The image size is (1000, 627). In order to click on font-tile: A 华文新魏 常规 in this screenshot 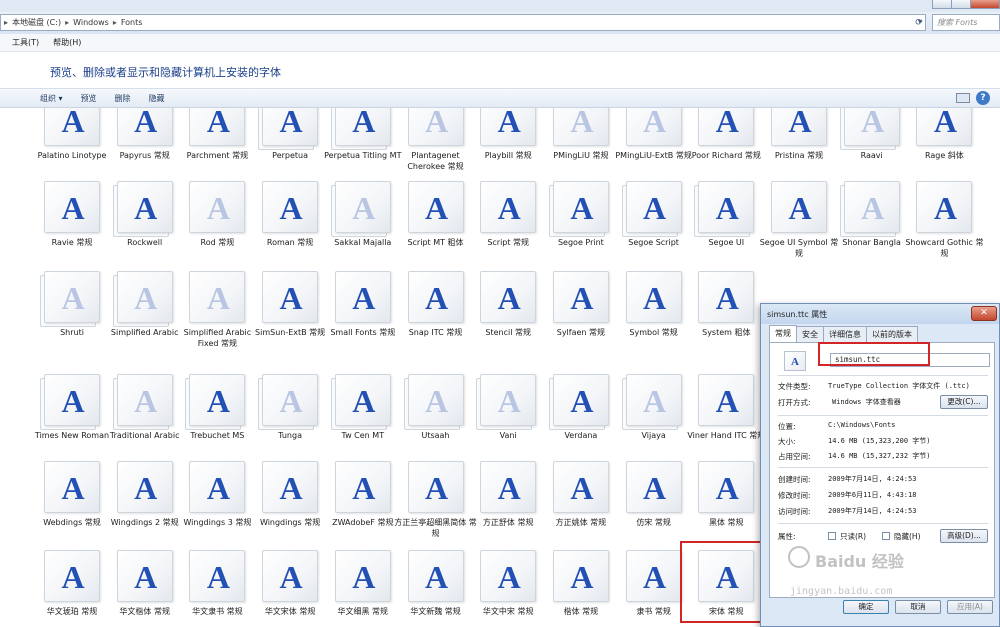, I will do `click(436, 588)`.